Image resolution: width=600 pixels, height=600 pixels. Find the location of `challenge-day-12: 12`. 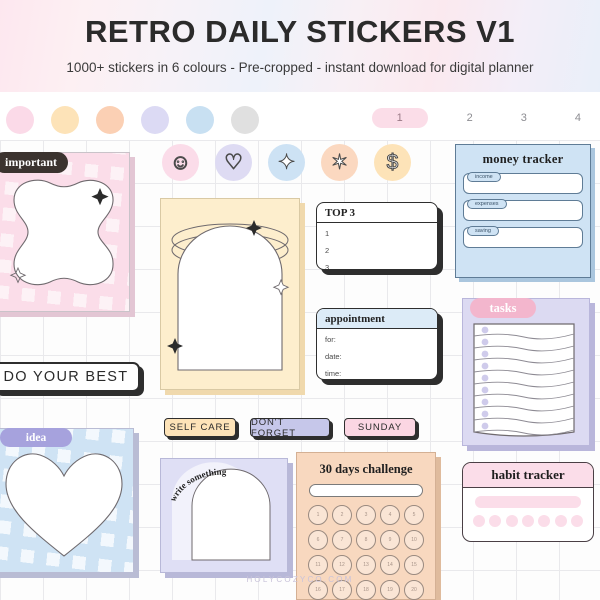

challenge-day-12: 12 is located at coordinates (342, 565).